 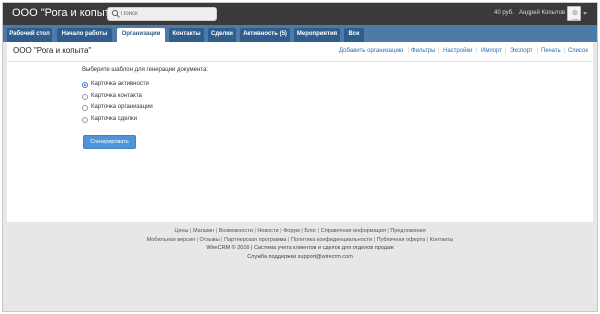 I want to click on tab-getting-started: Начало работы, so click(x=84, y=35).